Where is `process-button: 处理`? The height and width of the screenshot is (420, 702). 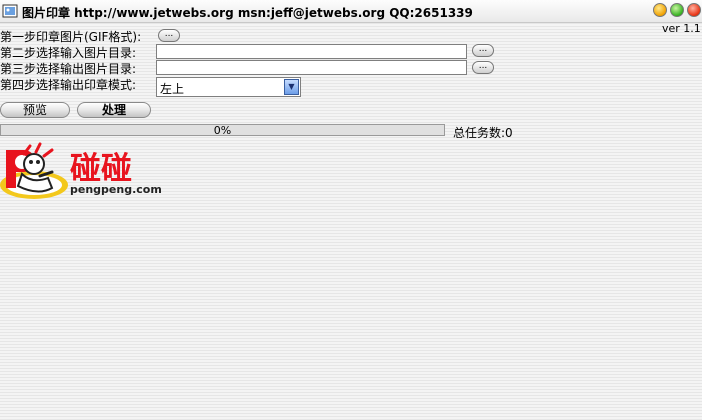
process-button: 处理 is located at coordinates (114, 110).